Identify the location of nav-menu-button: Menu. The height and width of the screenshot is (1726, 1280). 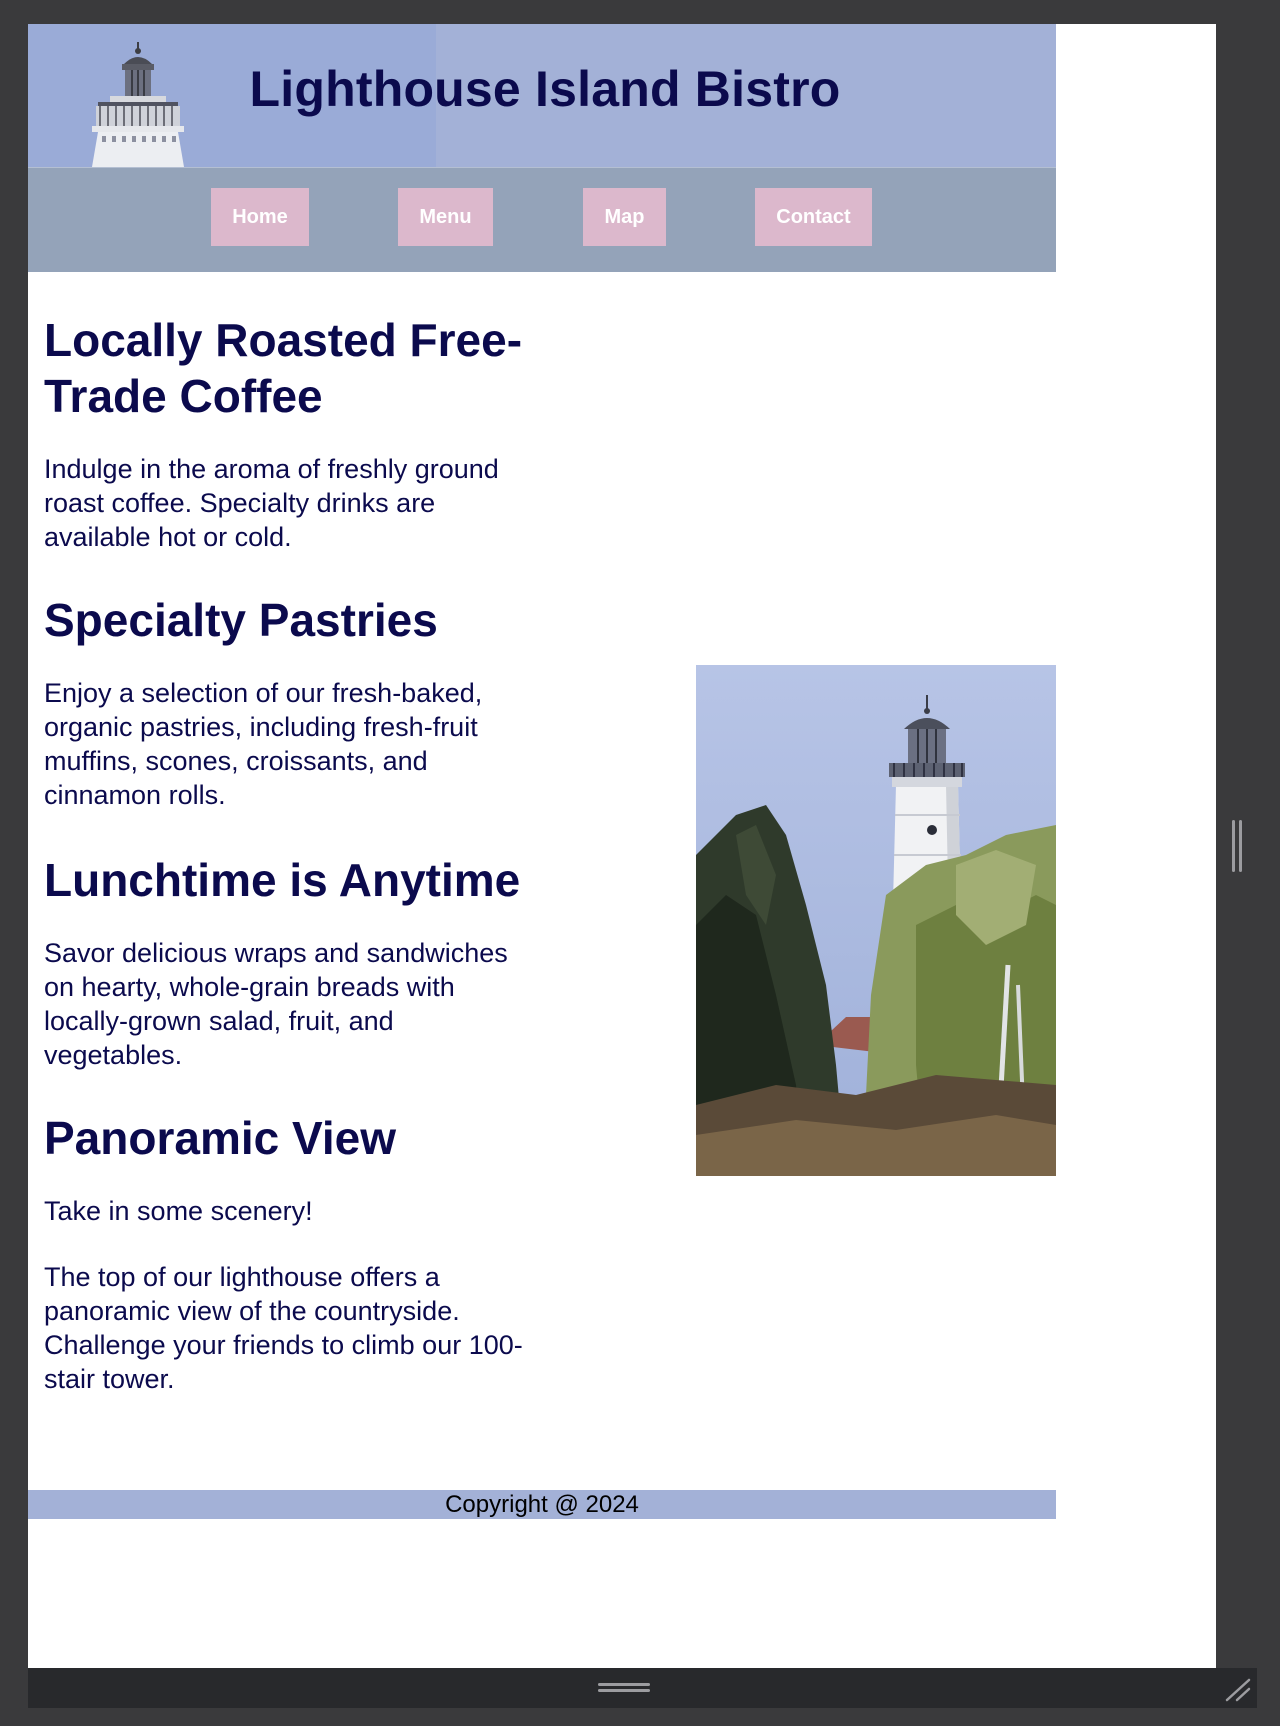
(445, 217).